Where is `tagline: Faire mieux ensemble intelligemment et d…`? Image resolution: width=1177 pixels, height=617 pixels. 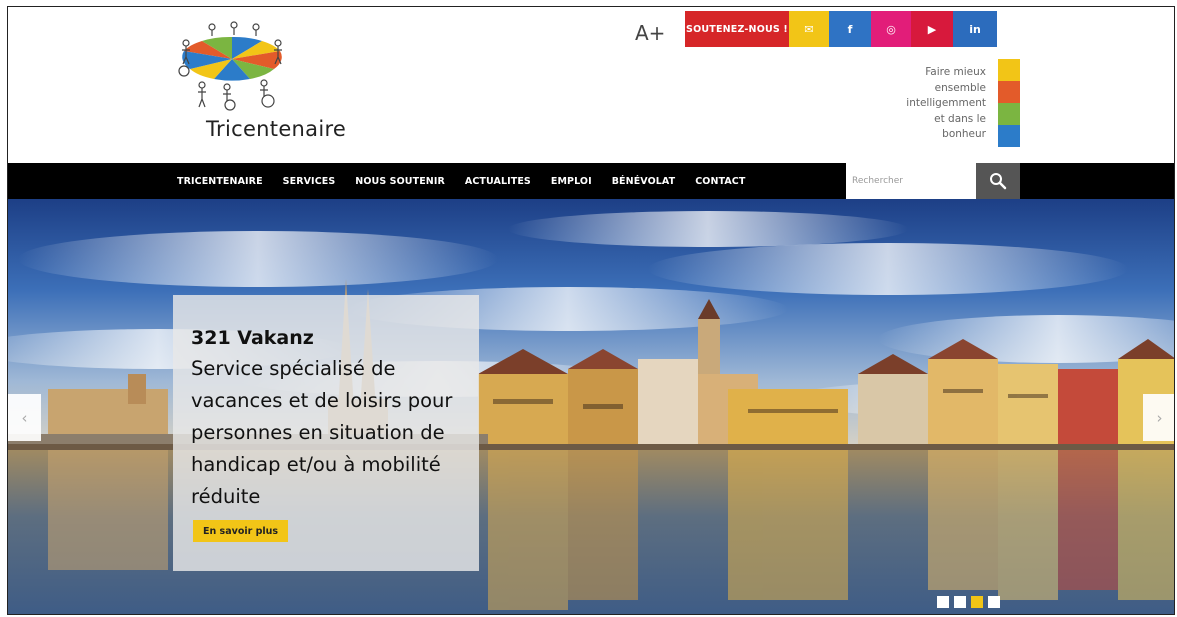
tagline: Faire mieux ensemble intelligemment et d… is located at coordinates (927, 104).